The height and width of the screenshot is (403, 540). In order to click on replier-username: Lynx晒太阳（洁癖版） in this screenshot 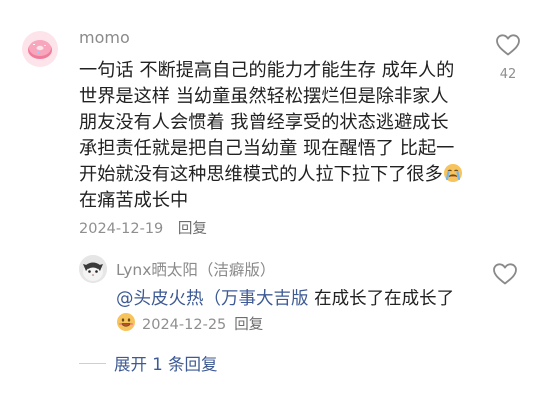, I will do `click(195, 269)`.